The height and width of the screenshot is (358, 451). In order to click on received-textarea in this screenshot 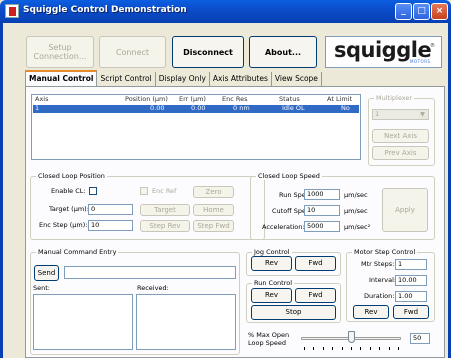, I will do `click(186, 322)`.